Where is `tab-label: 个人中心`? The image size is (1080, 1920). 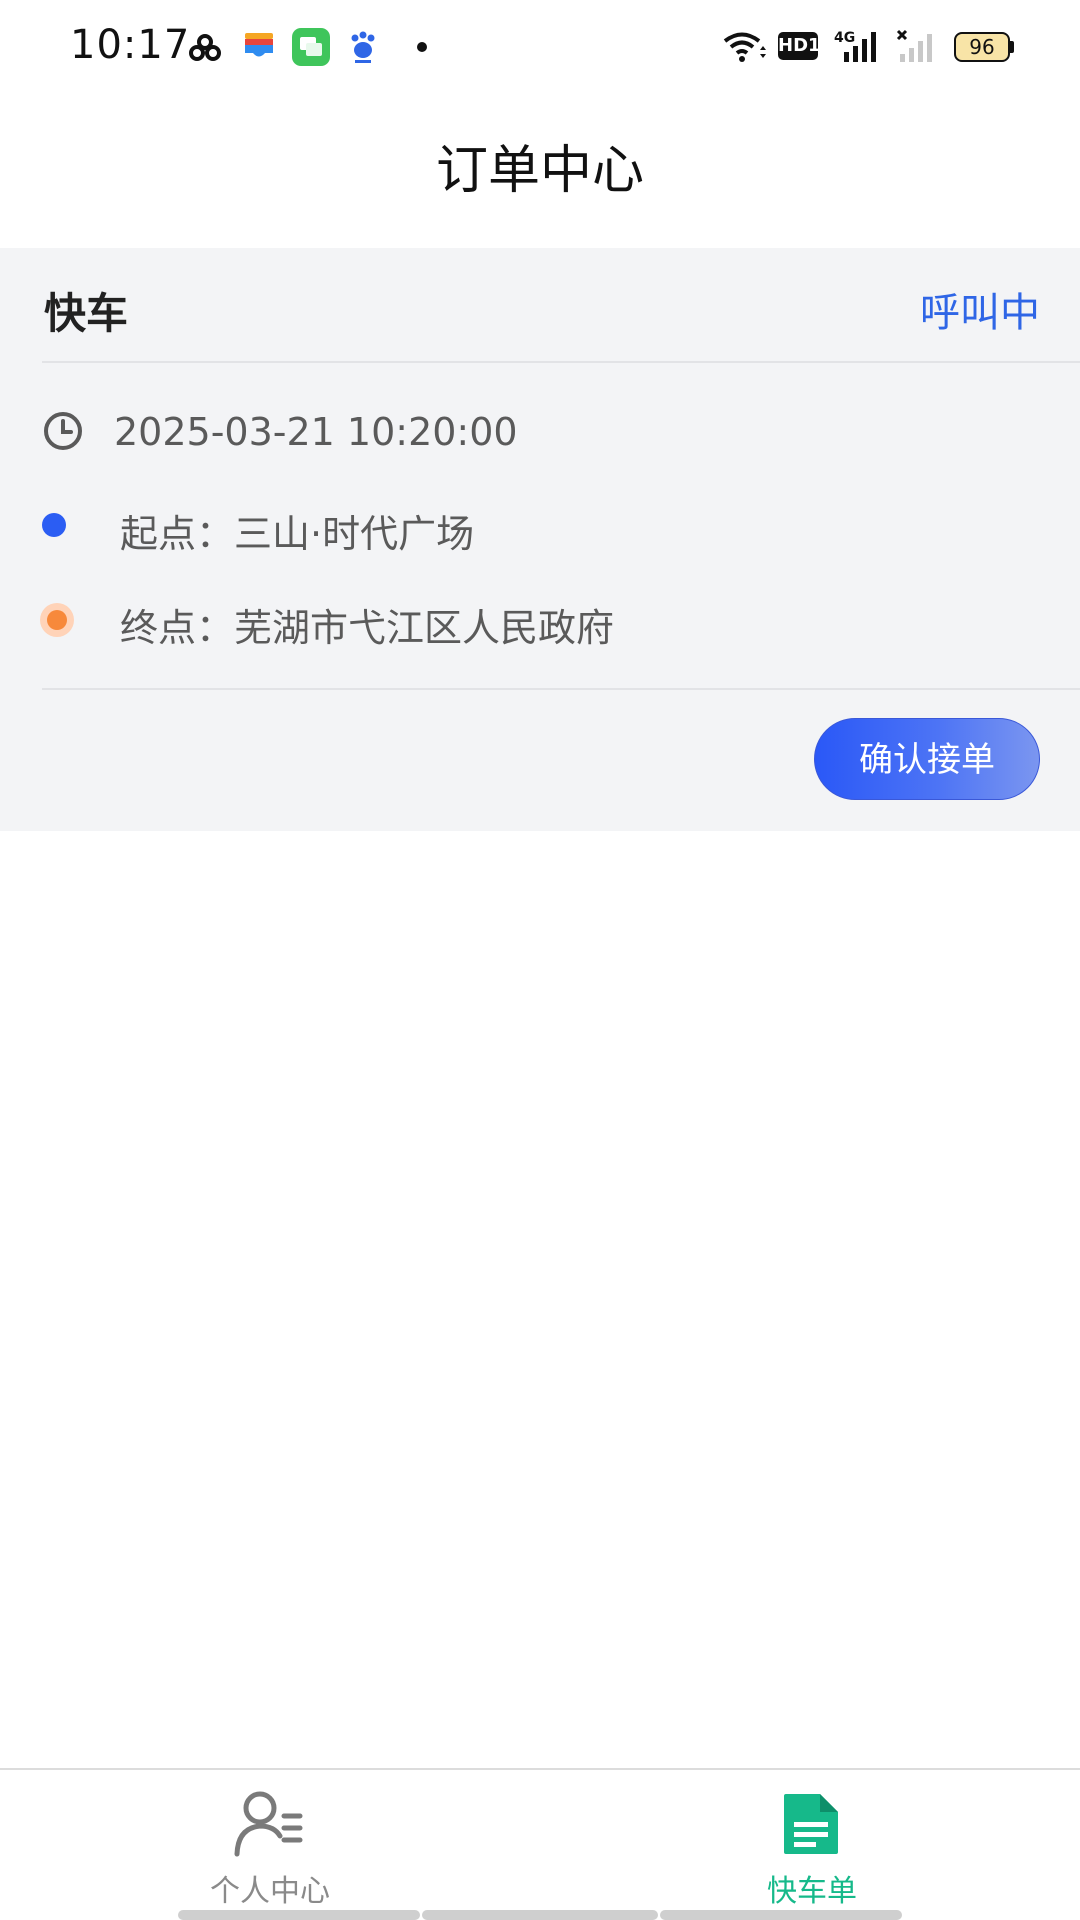
tab-label: 个人中心 is located at coordinates (270, 1891).